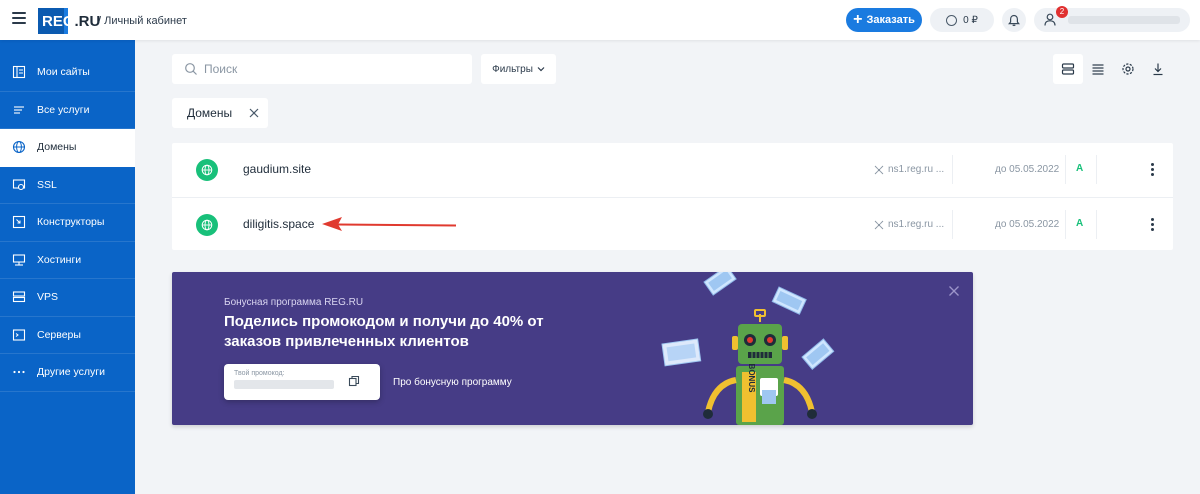 The height and width of the screenshot is (494, 1200). What do you see at coordinates (884, 20) in the screenshot?
I see `order-button: + Заказать` at bounding box center [884, 20].